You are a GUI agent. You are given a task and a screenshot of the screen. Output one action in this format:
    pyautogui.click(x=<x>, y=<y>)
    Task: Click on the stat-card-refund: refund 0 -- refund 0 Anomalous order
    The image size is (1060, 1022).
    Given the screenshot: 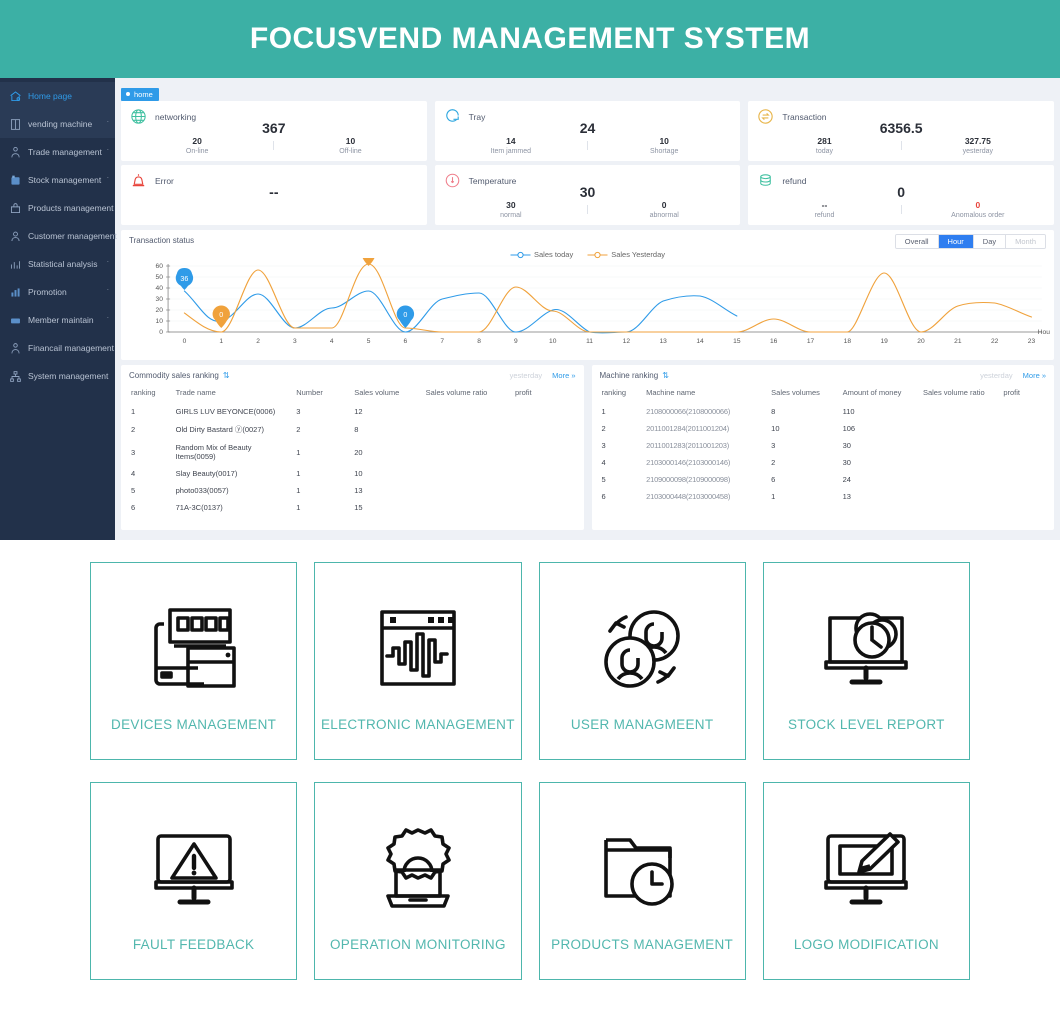 What is the action you would take?
    pyautogui.click(x=901, y=195)
    